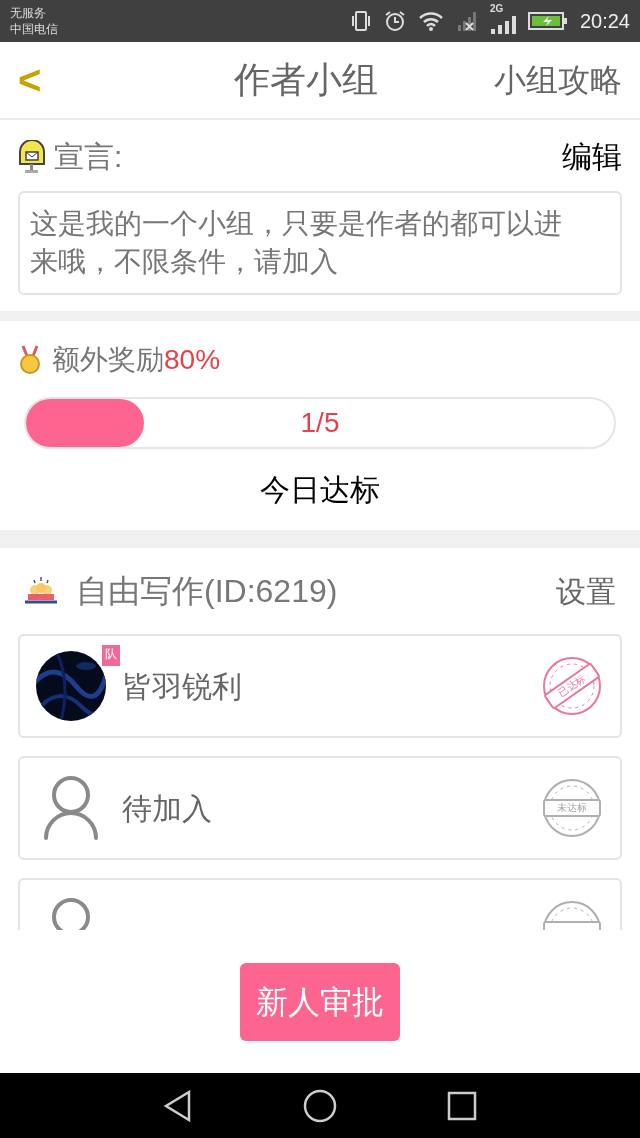 Image resolution: width=640 pixels, height=1138 pixels. What do you see at coordinates (178, 1105) in the screenshot?
I see `back-icon` at bounding box center [178, 1105].